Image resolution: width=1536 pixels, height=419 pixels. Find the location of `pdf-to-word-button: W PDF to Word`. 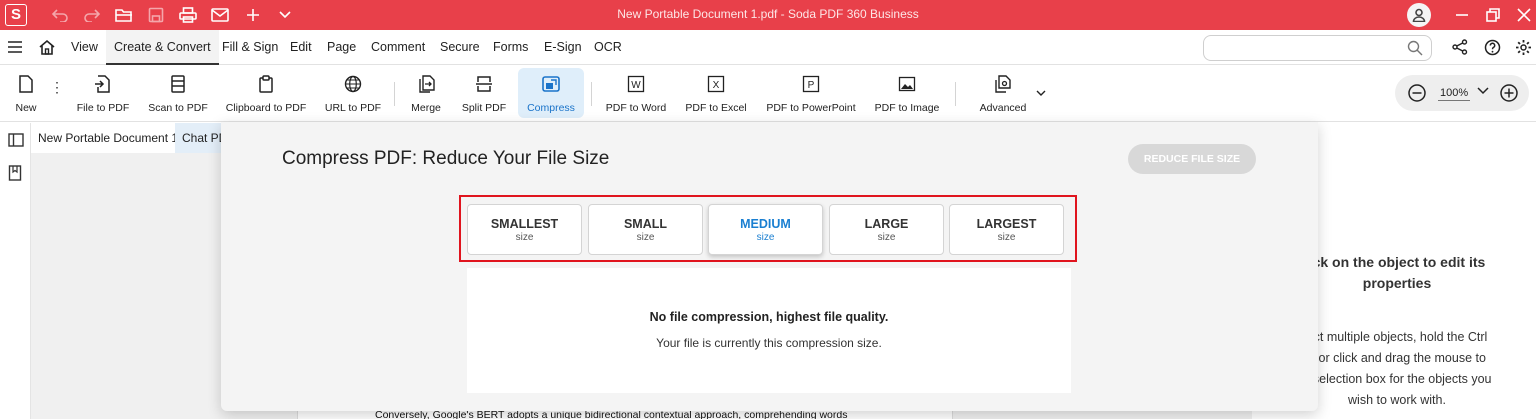

pdf-to-word-button: W PDF to Word is located at coordinates (636, 93).